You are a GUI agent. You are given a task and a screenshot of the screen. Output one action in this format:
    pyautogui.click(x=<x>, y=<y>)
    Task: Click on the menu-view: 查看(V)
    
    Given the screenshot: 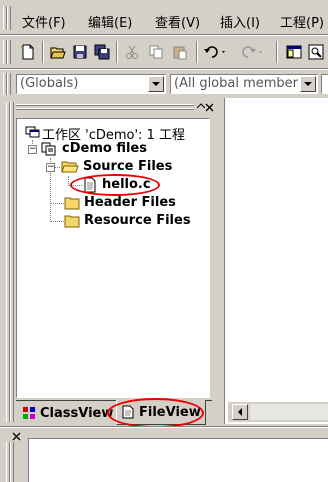 What is the action you would take?
    pyautogui.click(x=177, y=21)
    